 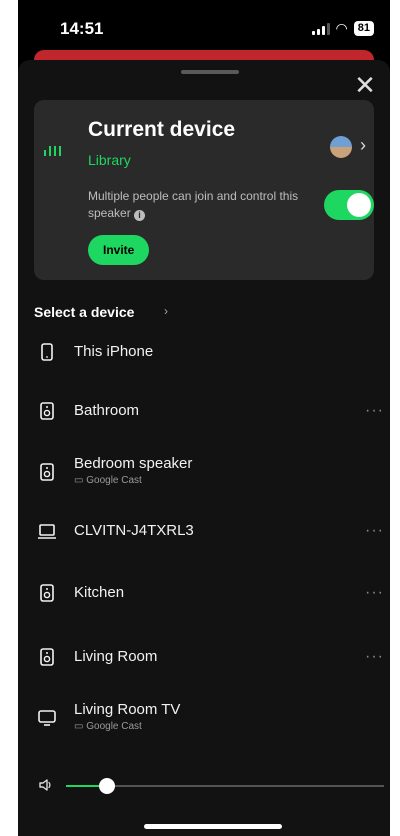 I want to click on device-name: CLVITN-J4TXRL3, so click(x=134, y=530).